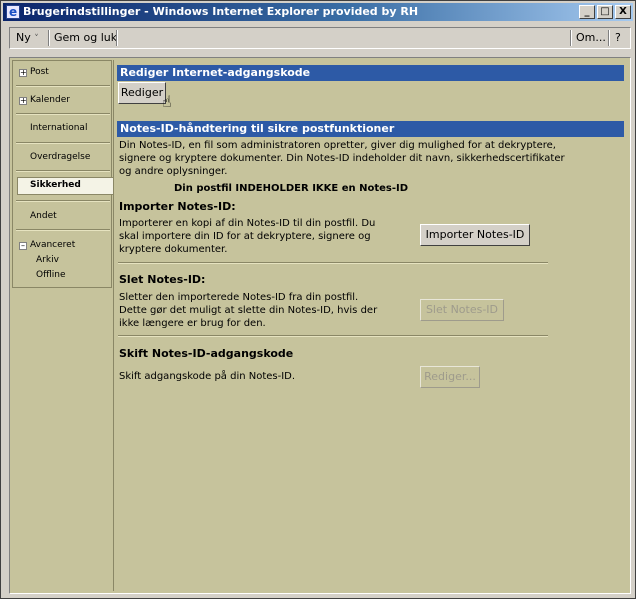 This screenshot has height=599, width=636. Describe the element at coordinates (85, 38) in the screenshot. I see `save-close-button: Gem og luk` at that location.